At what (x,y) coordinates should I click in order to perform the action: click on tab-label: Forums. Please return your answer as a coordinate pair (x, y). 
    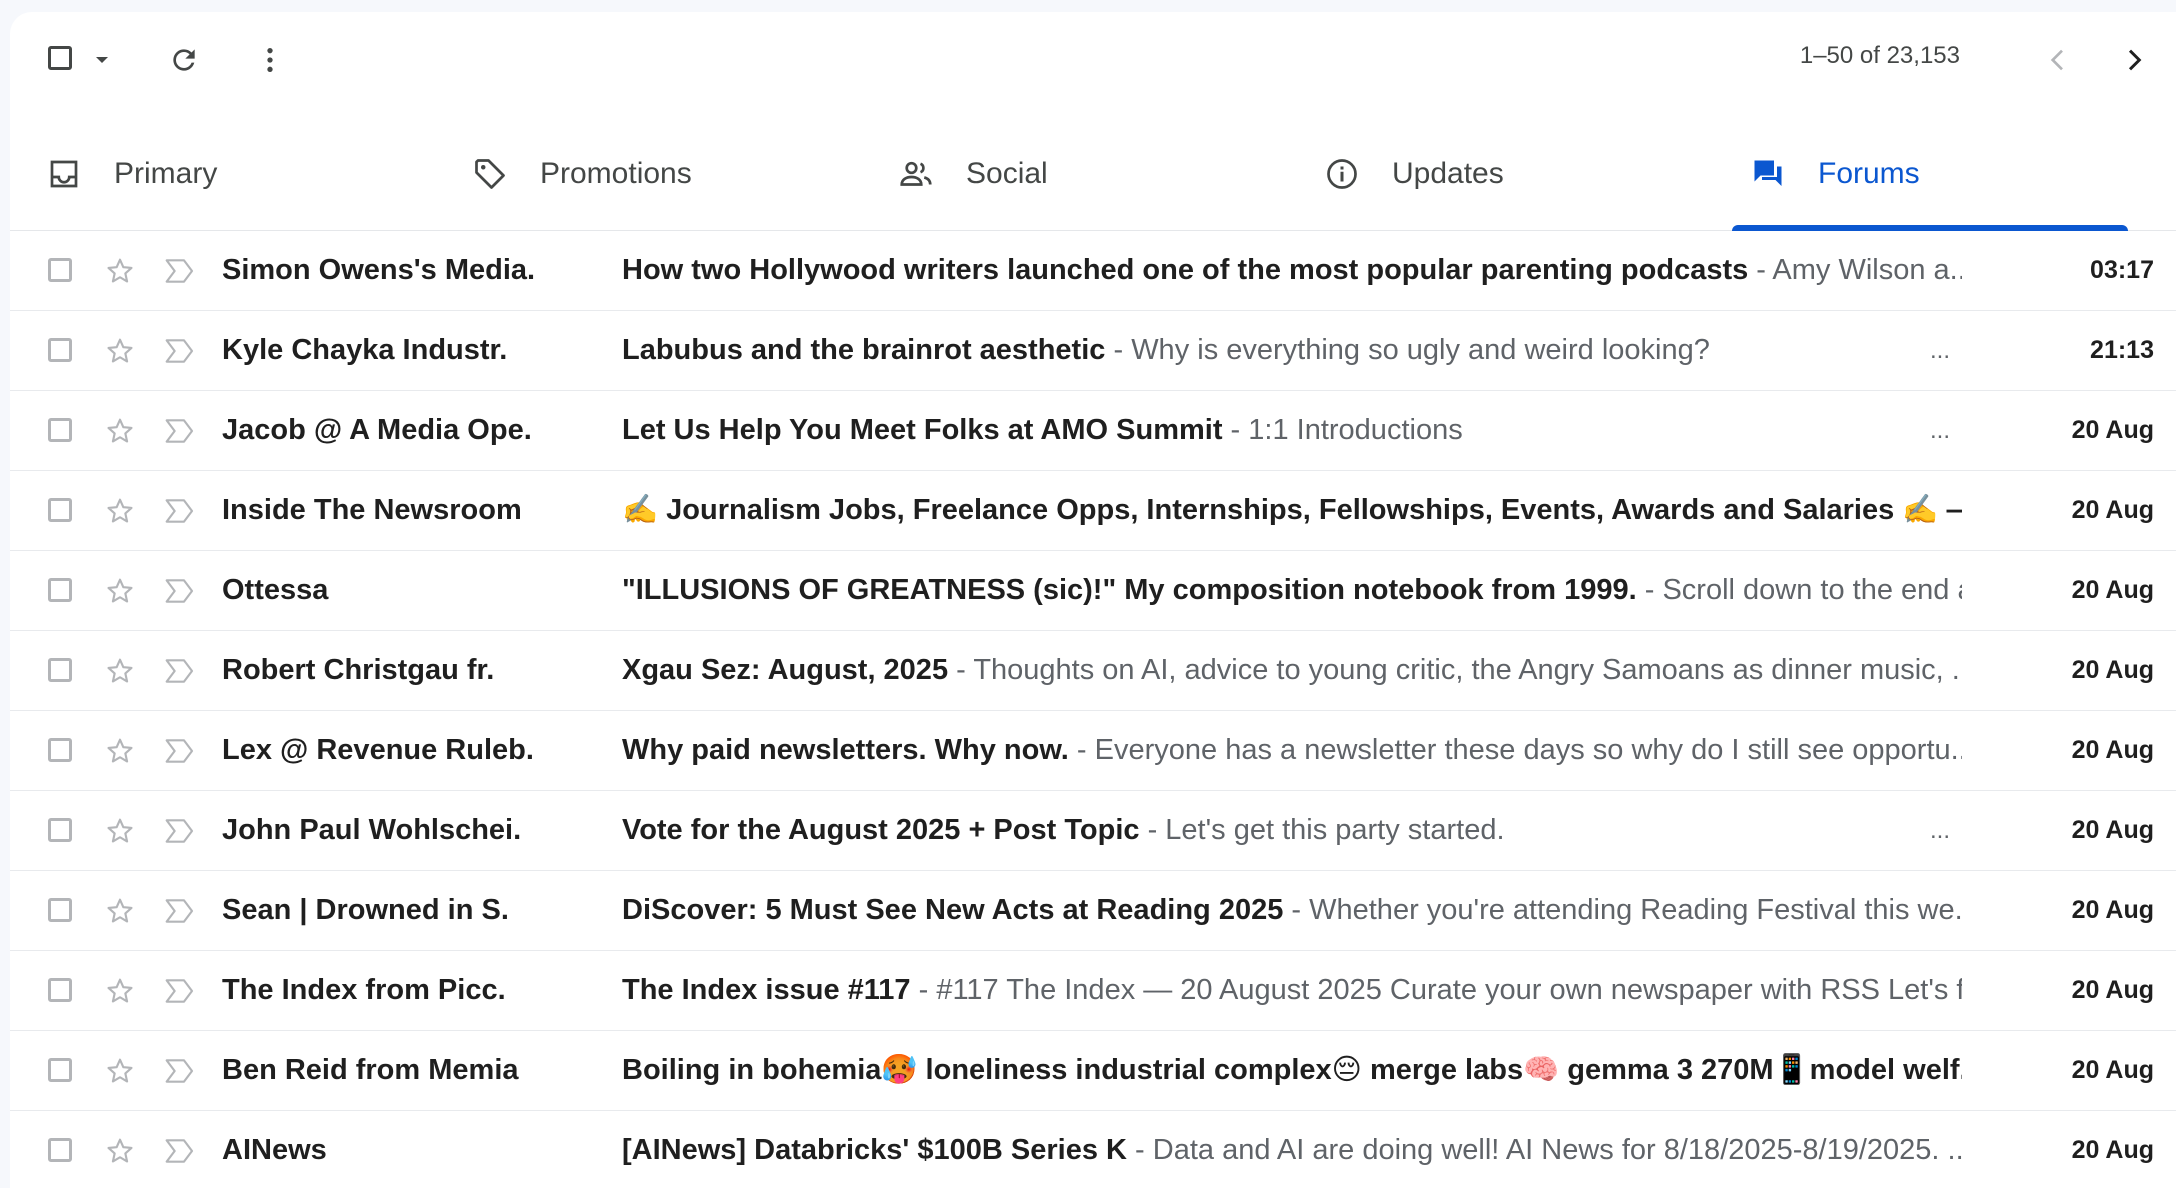
    Looking at the image, I should click on (1869, 173).